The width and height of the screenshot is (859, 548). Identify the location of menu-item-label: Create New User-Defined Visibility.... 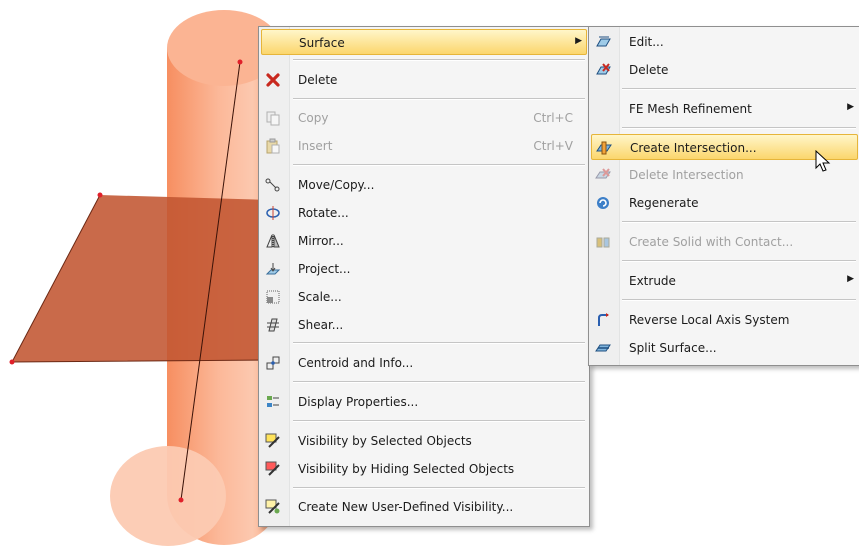
(406, 507).